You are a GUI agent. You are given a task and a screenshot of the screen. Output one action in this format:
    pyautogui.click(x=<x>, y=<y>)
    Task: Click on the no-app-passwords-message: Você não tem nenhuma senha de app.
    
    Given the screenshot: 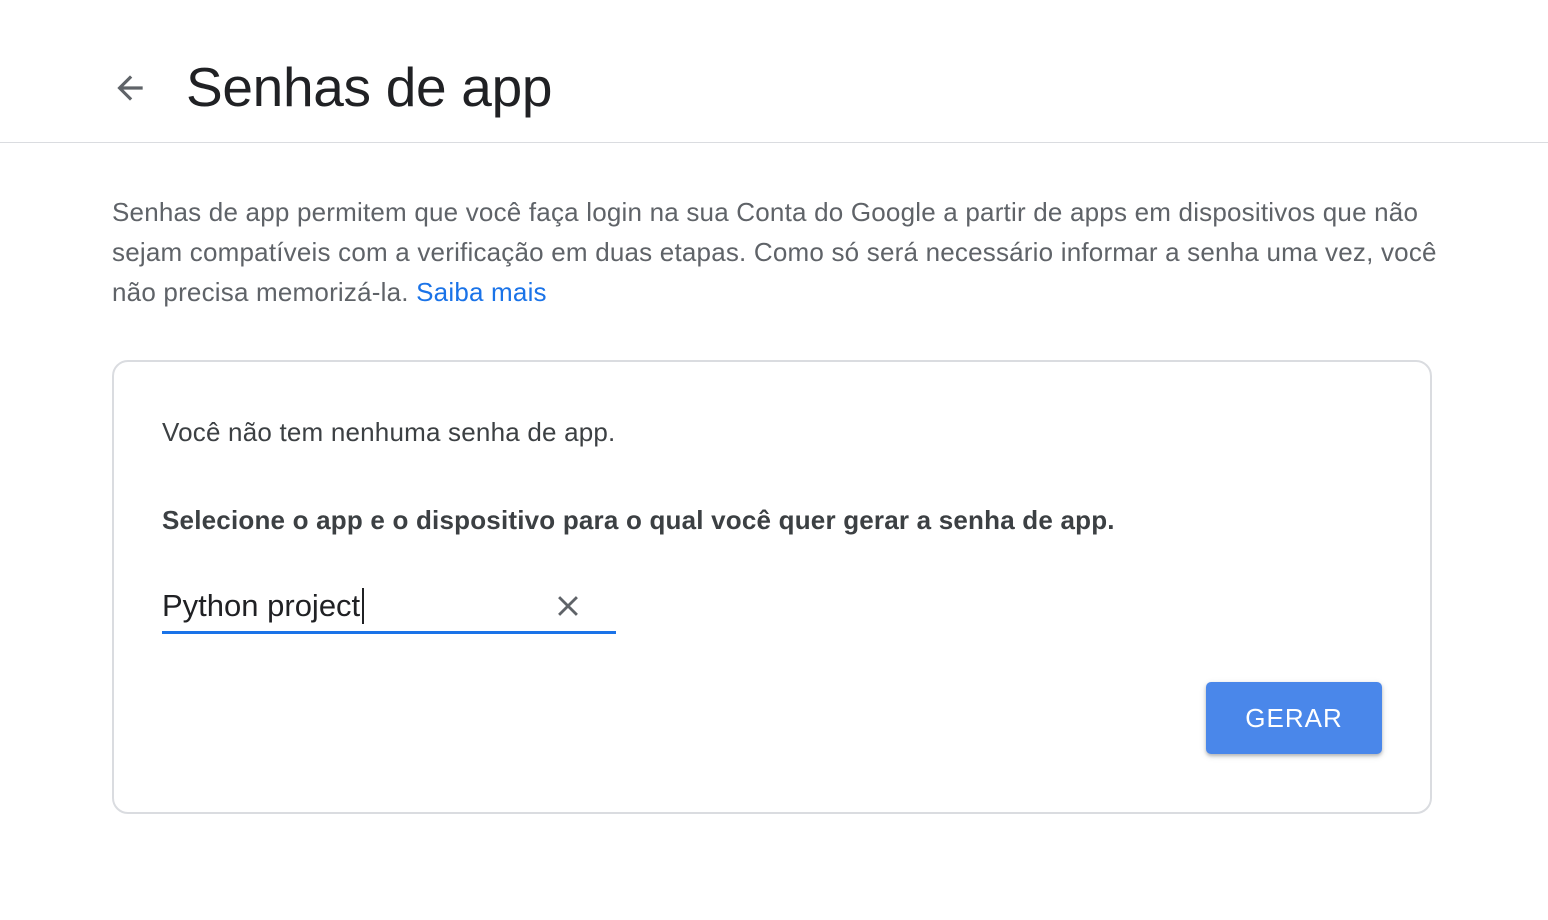 What is the action you would take?
    pyautogui.click(x=389, y=432)
    